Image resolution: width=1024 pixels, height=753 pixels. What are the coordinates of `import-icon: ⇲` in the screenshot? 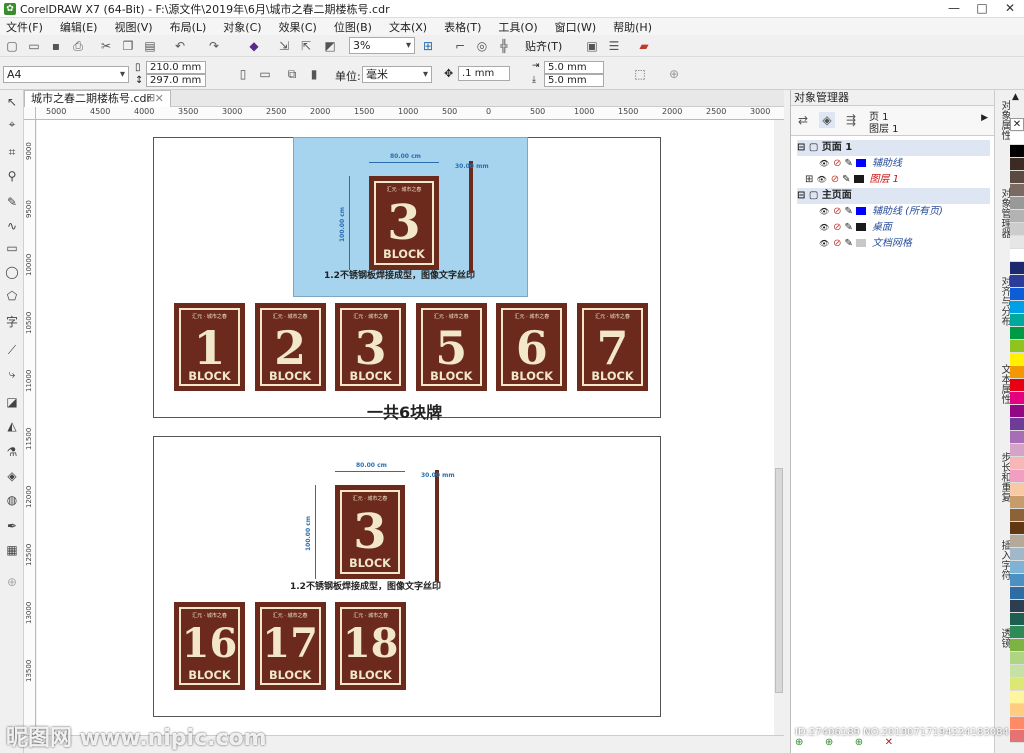 It's located at (284, 46).